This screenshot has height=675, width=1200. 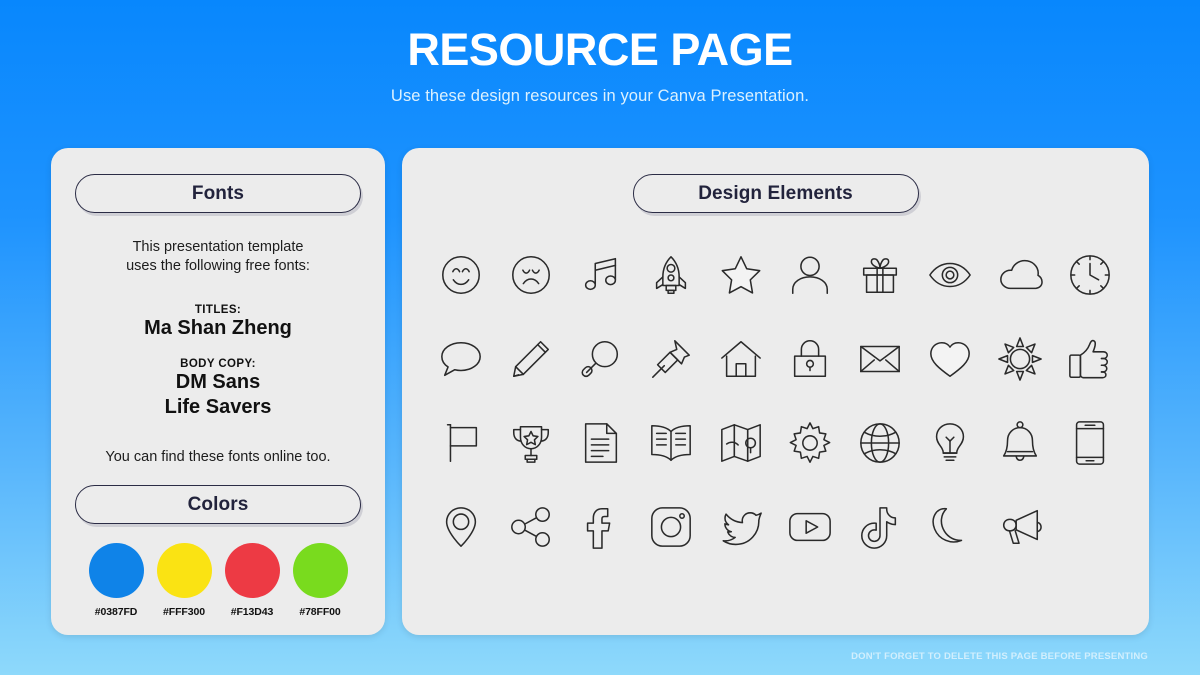 I want to click on fonts-heading-label: Fonts, so click(x=218, y=193).